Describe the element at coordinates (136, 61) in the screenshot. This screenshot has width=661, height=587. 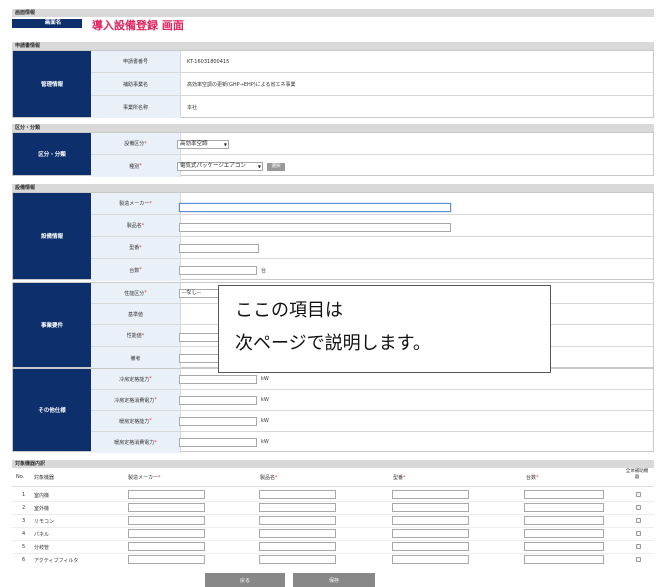
I see `application-number-label: 申請書番号` at that location.